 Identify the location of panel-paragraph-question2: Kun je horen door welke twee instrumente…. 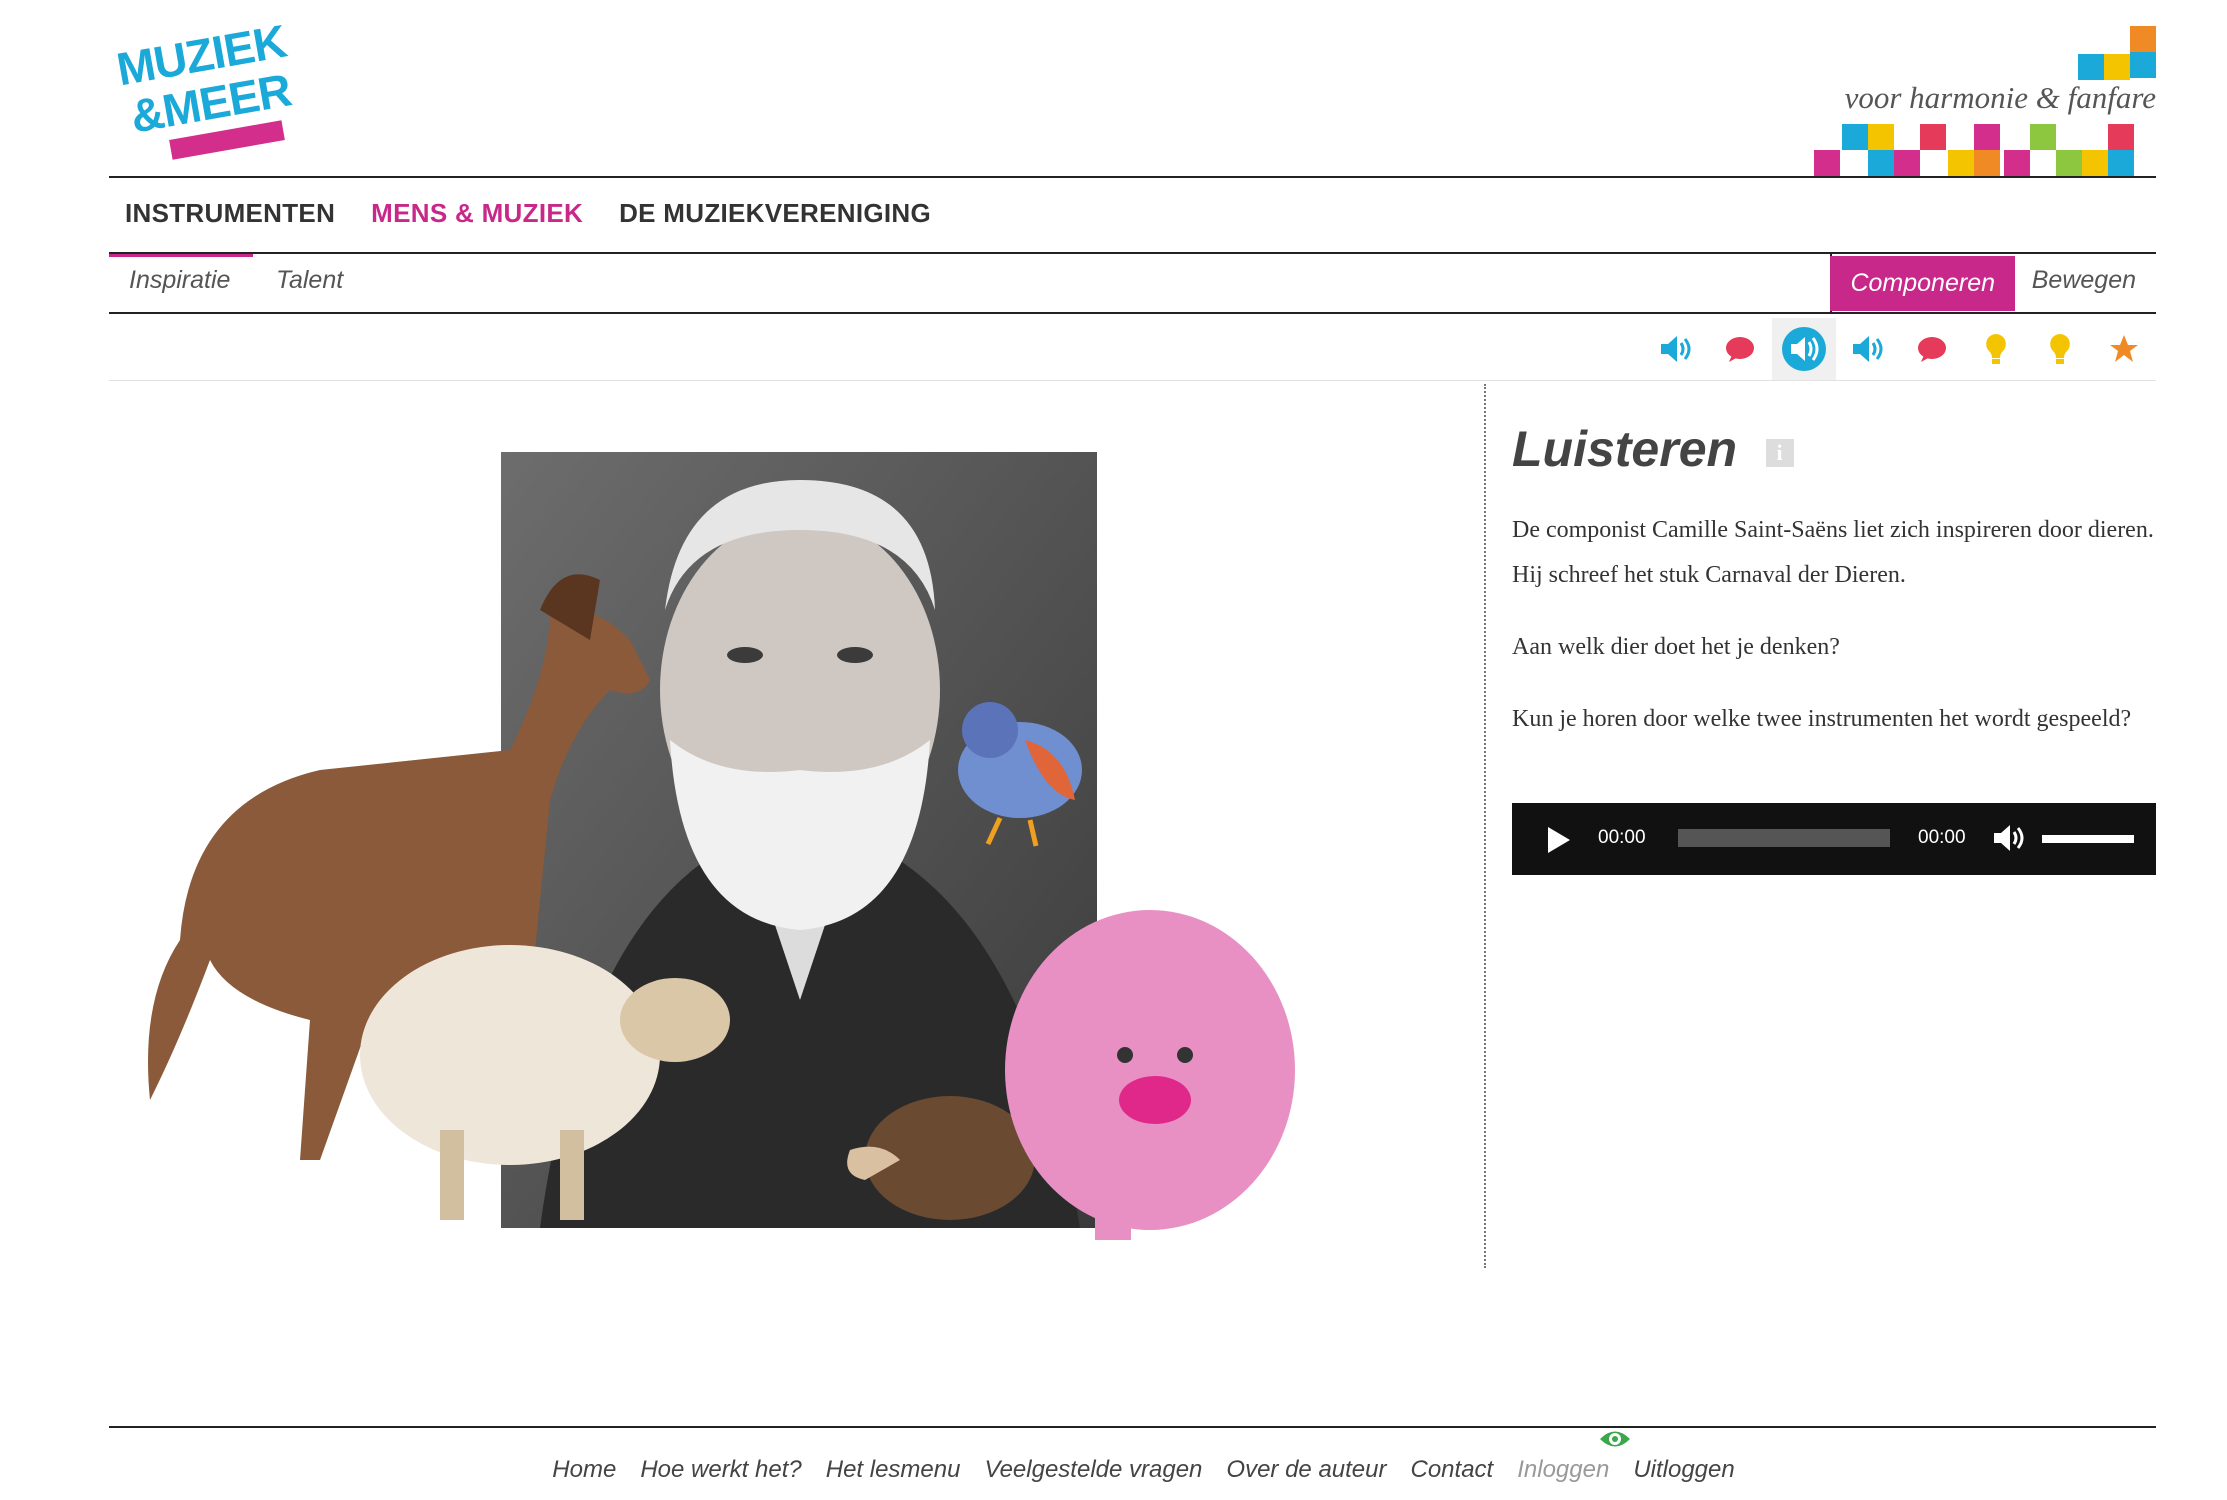
(1822, 719).